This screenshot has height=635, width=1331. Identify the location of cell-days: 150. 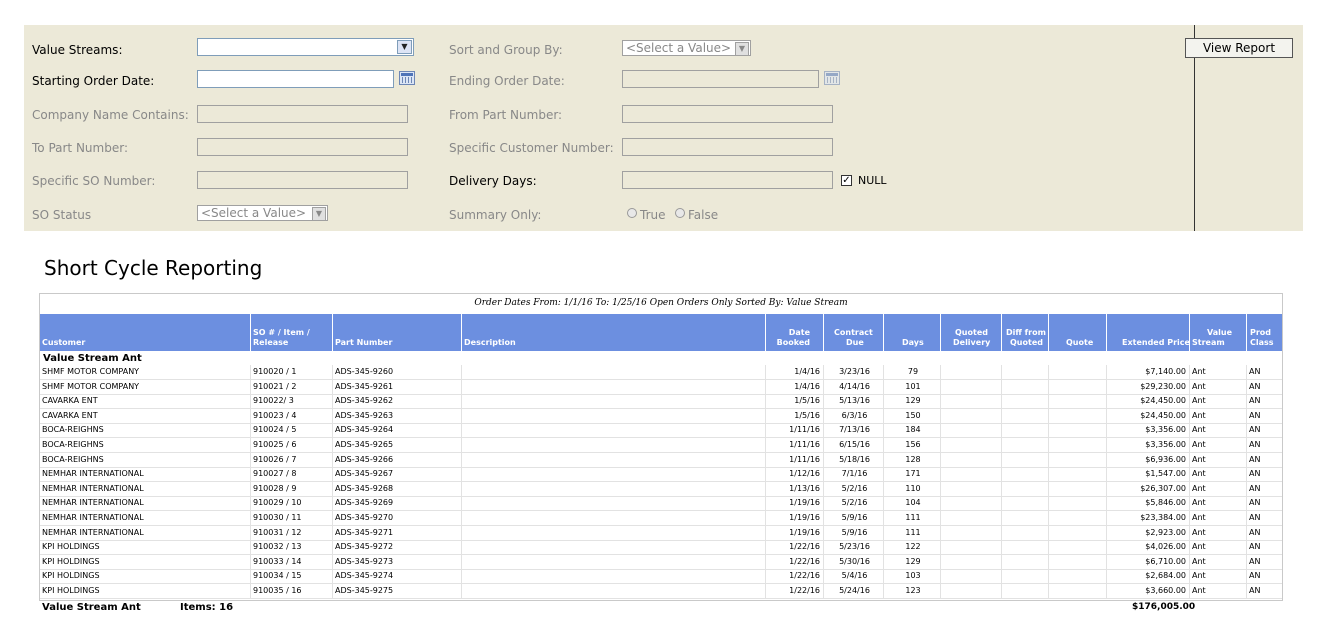
(912, 415).